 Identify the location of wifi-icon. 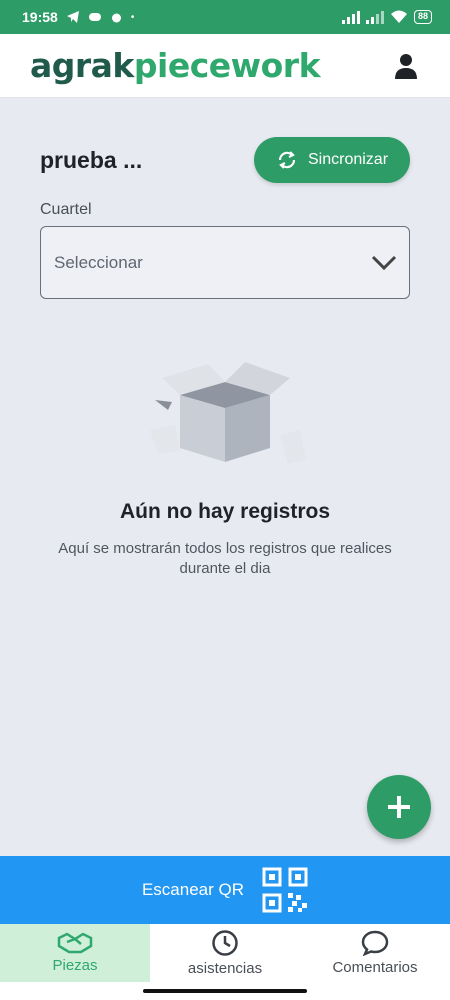
(398, 16).